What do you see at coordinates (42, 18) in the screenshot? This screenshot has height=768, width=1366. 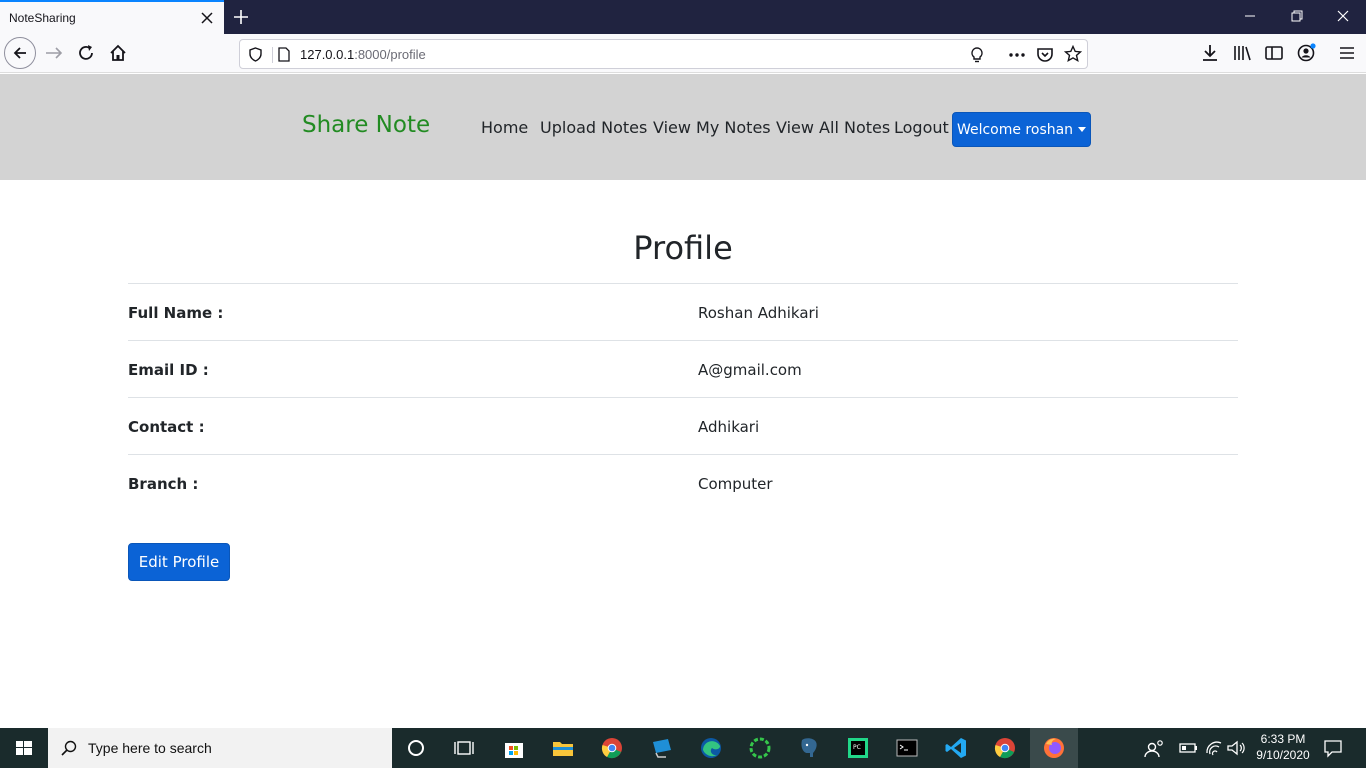 I see `tab-title: NoteSharing` at bounding box center [42, 18].